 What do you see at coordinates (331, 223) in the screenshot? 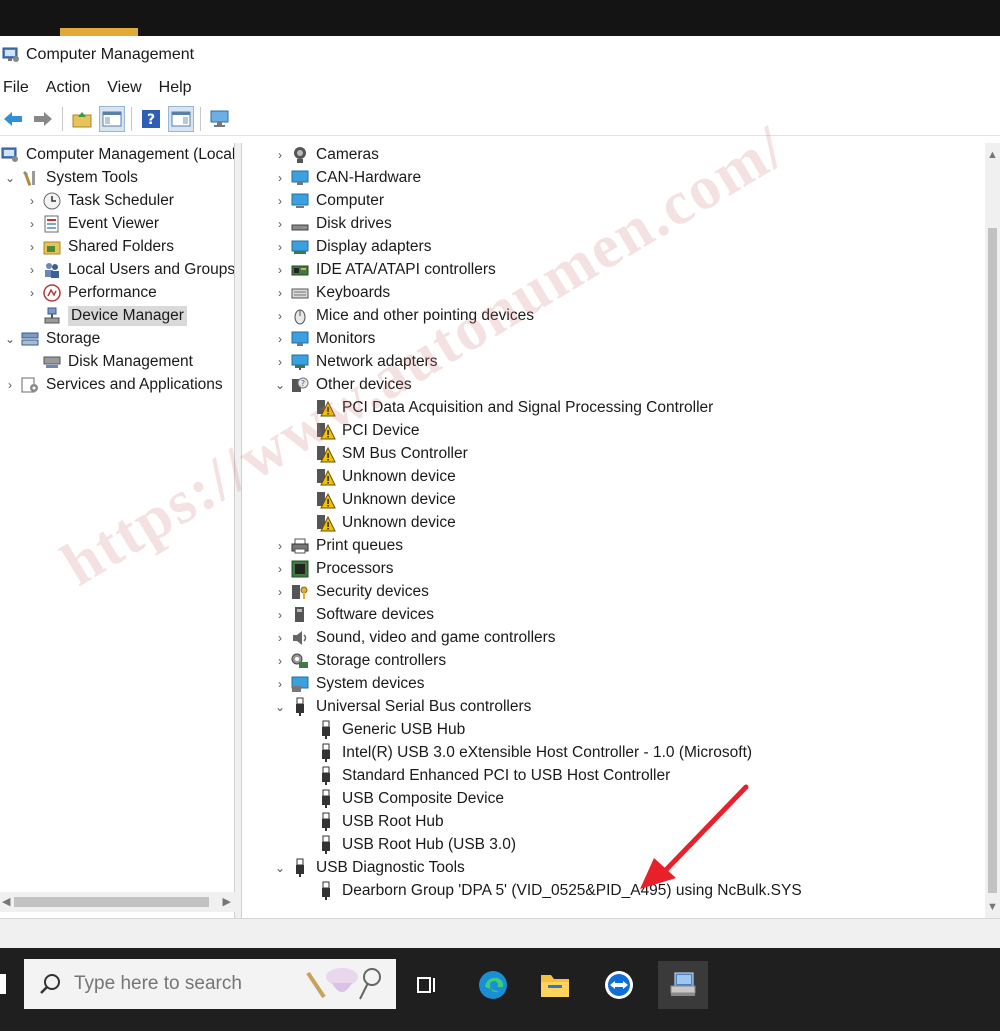
I see `device-category-disk-drives: › Disk drives` at bounding box center [331, 223].